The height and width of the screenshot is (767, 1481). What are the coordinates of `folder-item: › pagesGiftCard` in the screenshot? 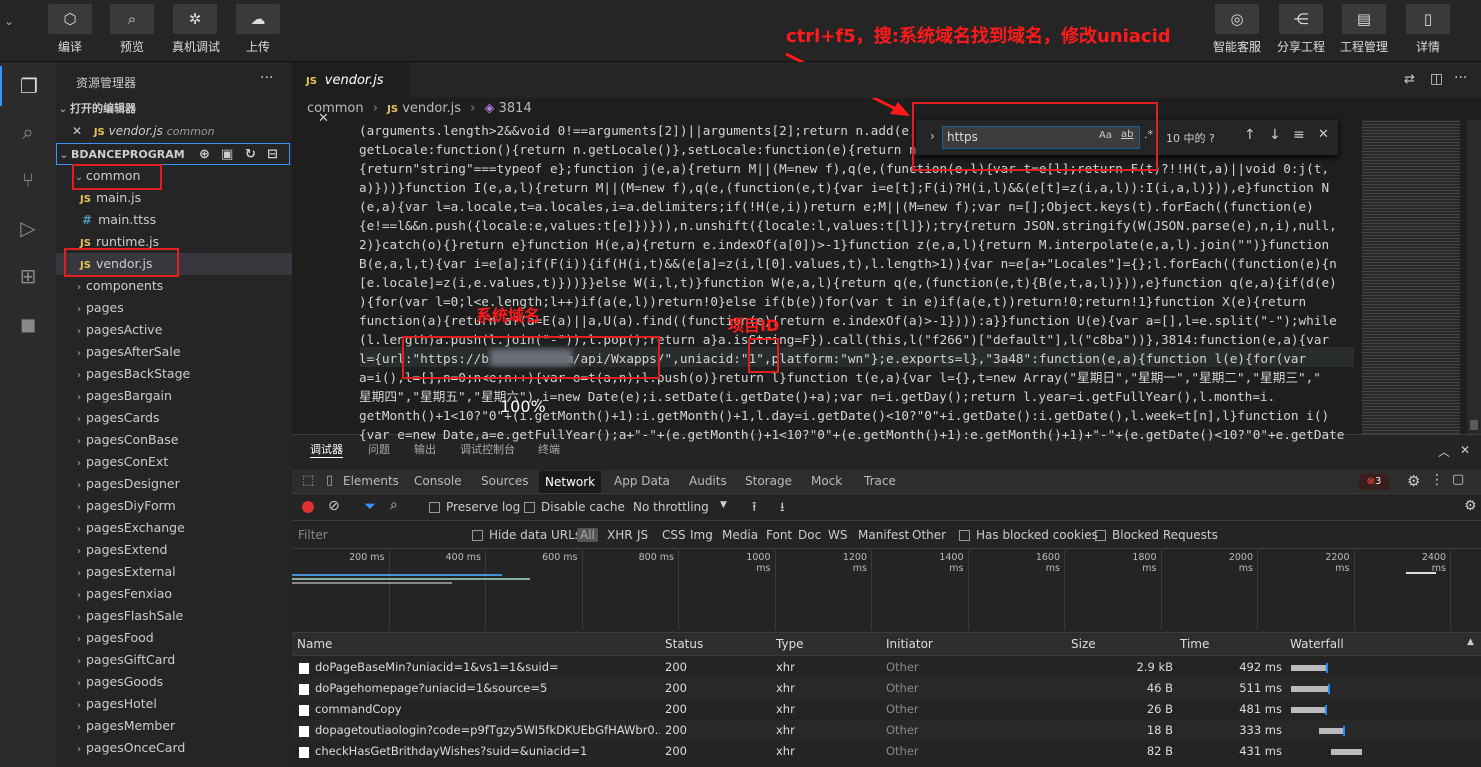 It's located at (174, 660).